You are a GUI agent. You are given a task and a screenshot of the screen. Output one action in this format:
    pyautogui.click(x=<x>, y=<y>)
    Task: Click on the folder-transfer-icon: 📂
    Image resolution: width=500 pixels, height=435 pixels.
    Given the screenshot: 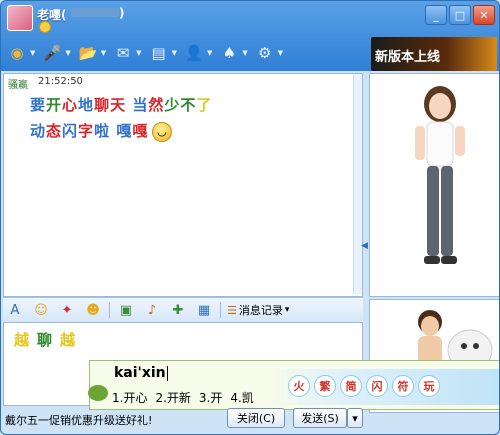 What is the action you would take?
    pyautogui.click(x=88, y=53)
    